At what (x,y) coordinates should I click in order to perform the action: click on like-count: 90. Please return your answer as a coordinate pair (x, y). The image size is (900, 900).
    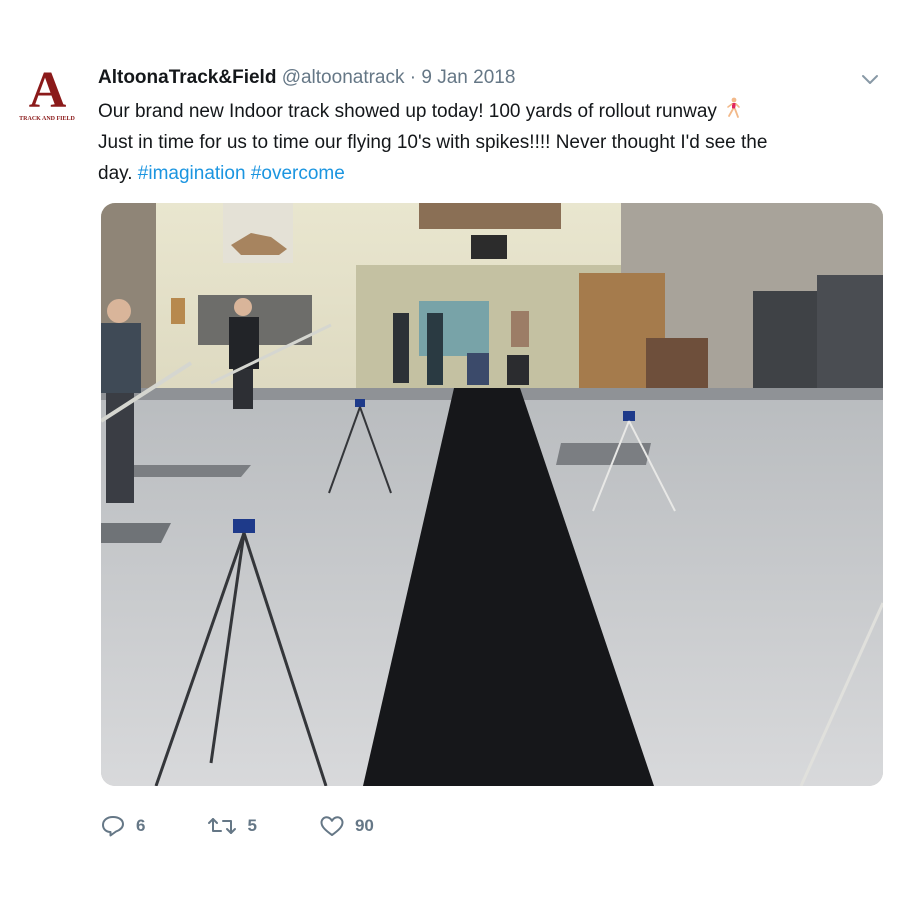
    Looking at the image, I should click on (364, 825).